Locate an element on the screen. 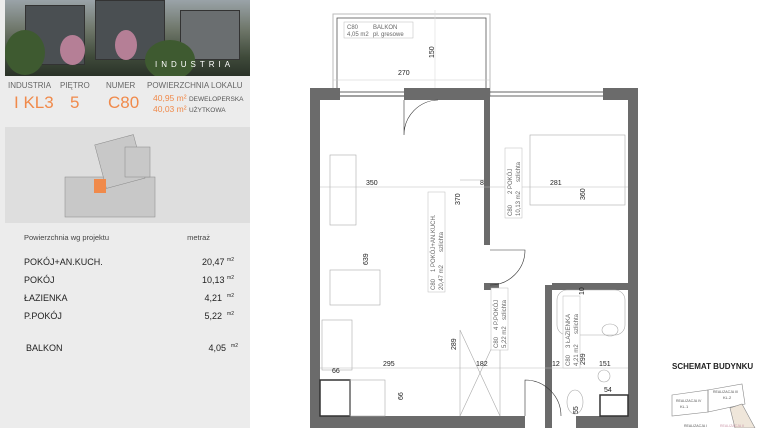  svg-text: 20,47 m2 is located at coordinates (442, 277).